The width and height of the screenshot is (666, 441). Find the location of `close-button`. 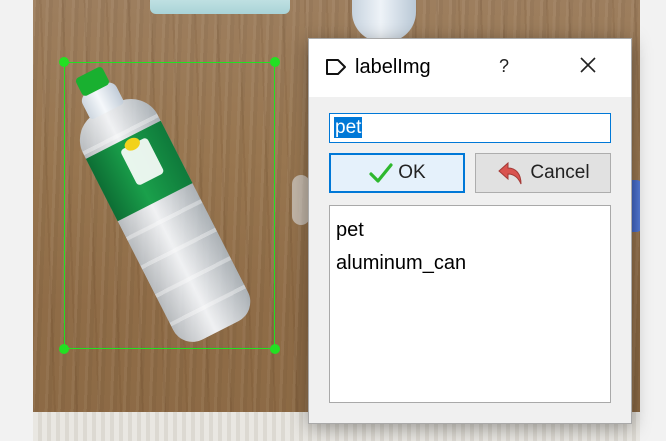

close-button is located at coordinates (588, 66).